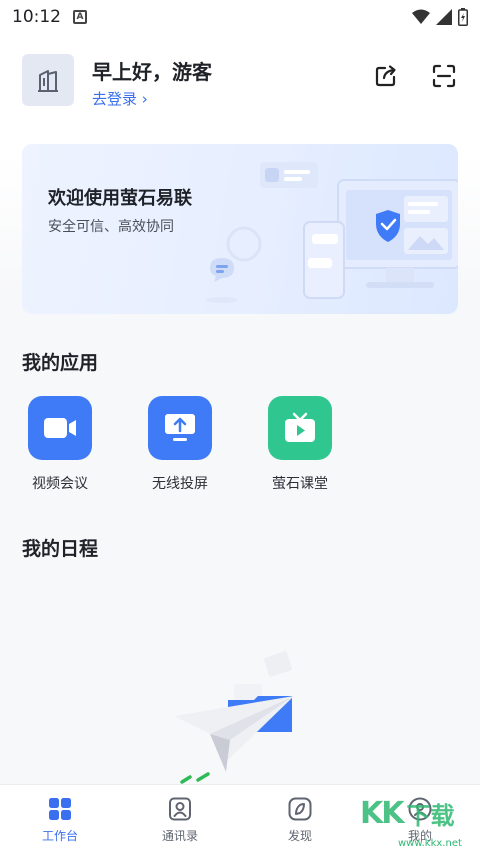  I want to click on scan-icon, so click(444, 76).